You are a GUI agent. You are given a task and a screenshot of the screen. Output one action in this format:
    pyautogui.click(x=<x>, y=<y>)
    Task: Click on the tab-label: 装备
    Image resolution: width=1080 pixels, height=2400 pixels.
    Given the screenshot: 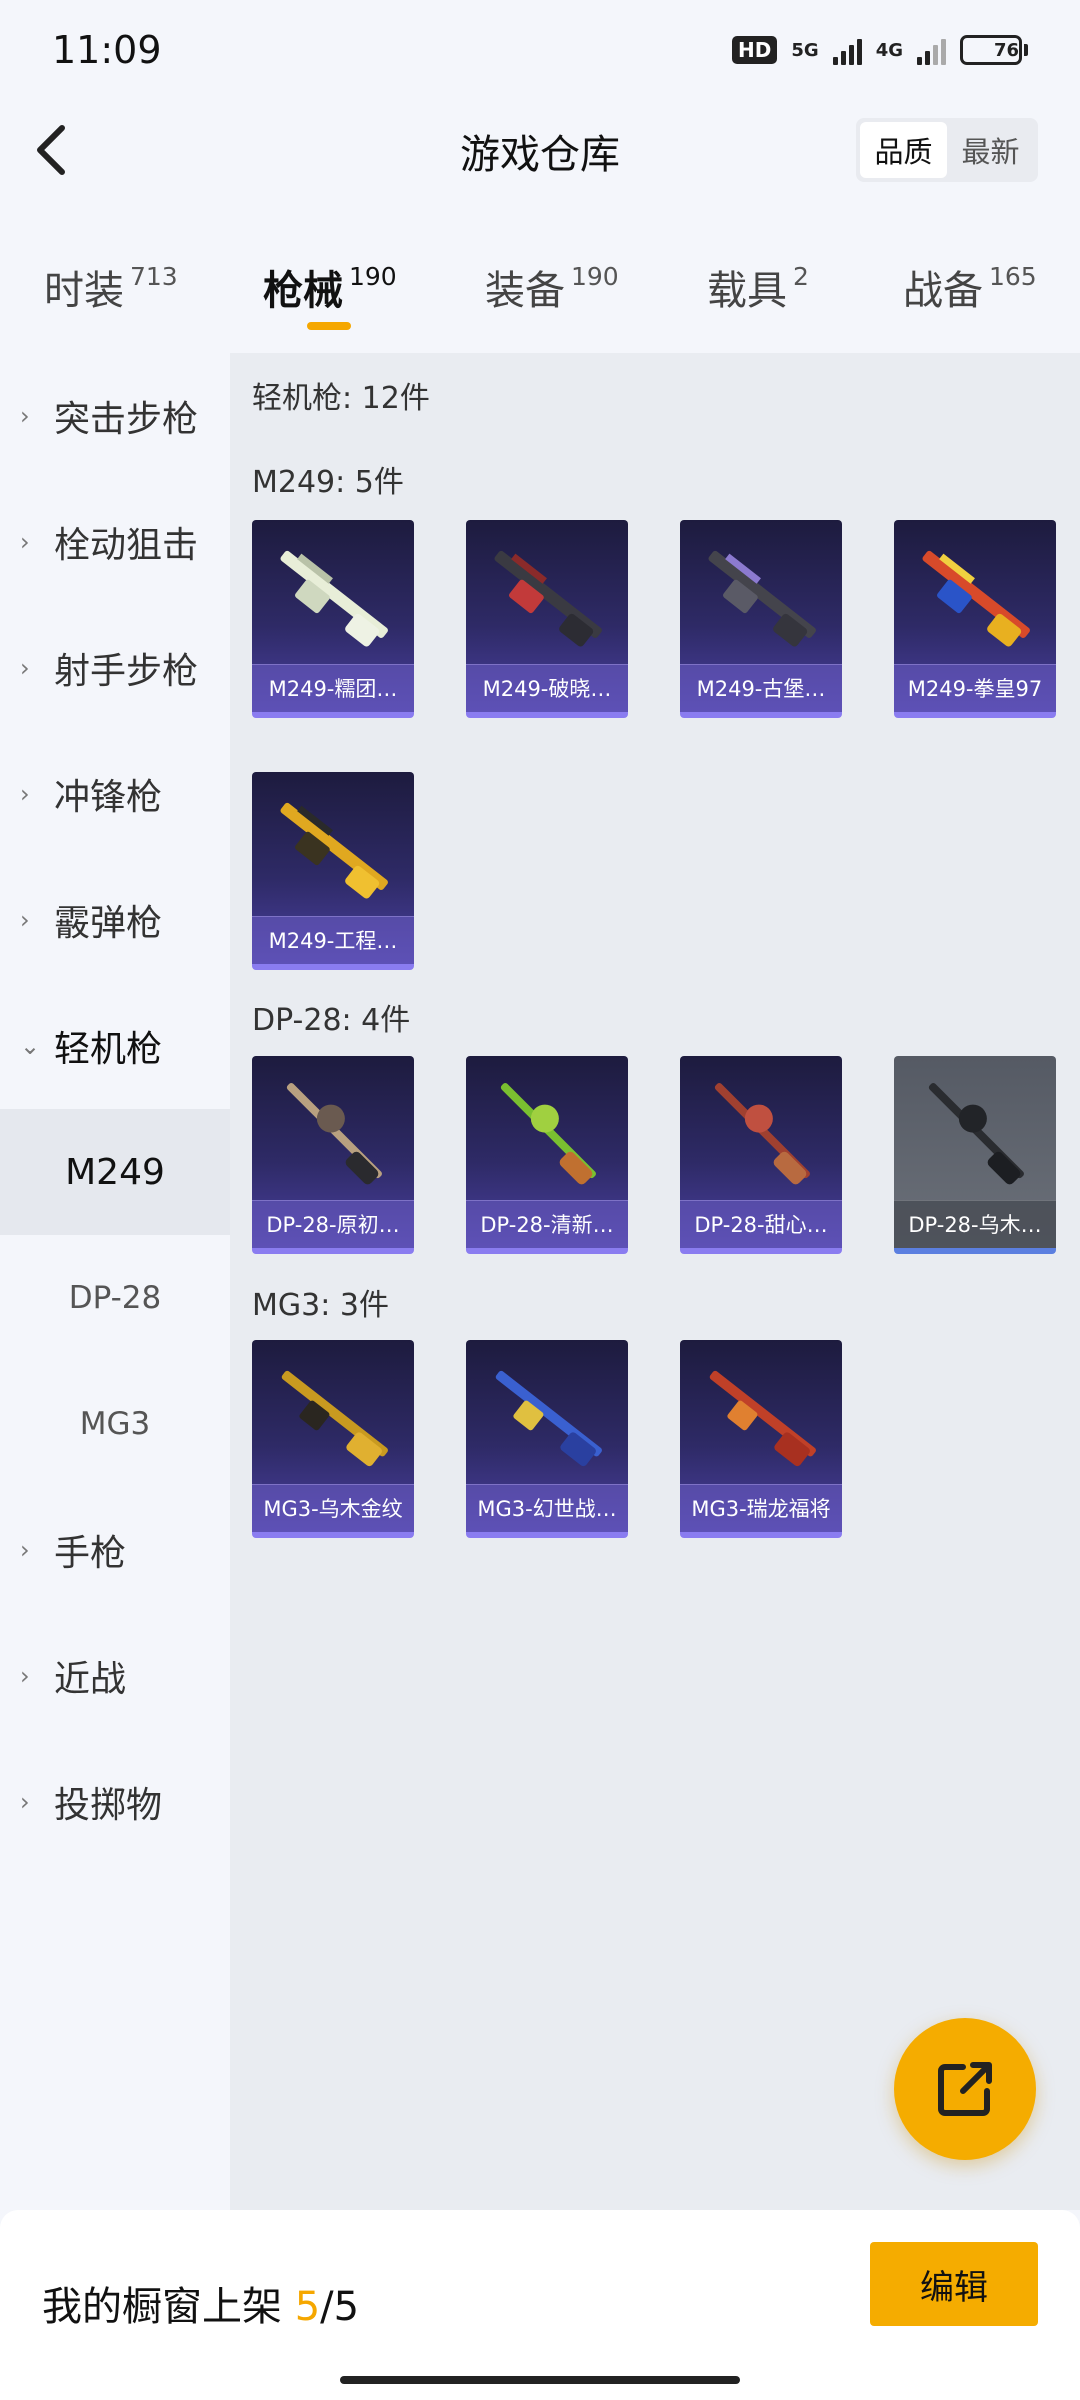 What is the action you would take?
    pyautogui.click(x=525, y=291)
    